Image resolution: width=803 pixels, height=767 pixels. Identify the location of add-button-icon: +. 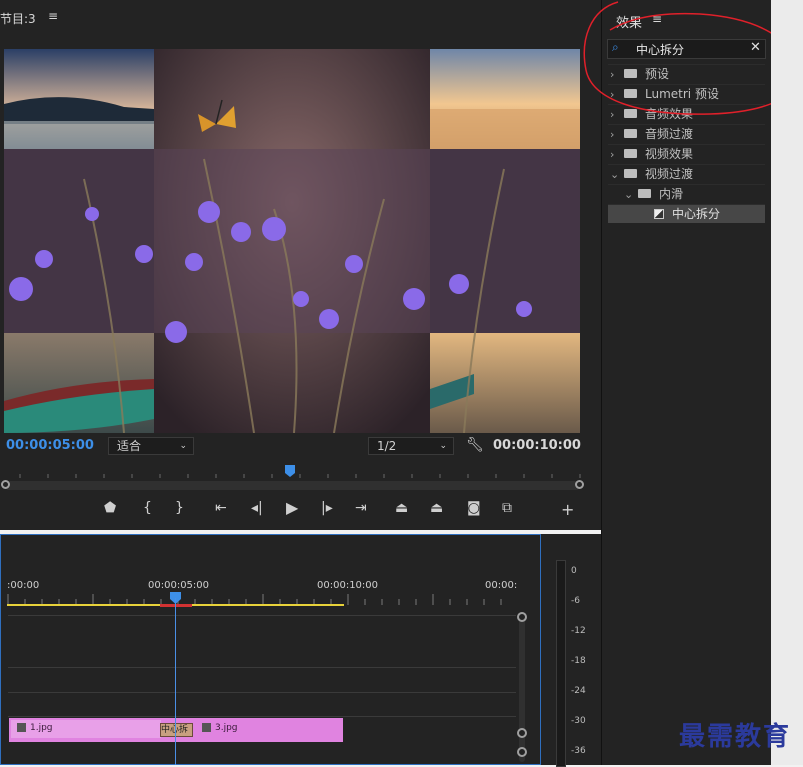
(567, 509).